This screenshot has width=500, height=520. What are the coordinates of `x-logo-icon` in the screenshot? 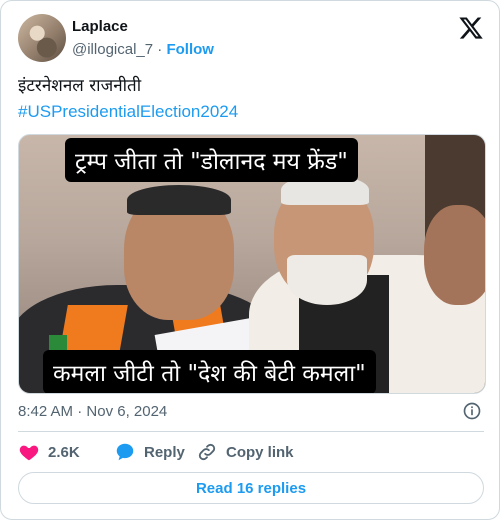 It's located at (471, 28).